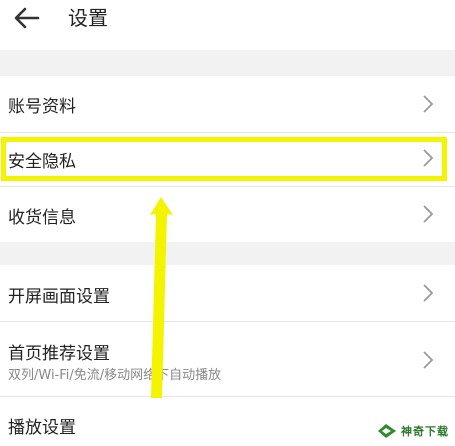 The image size is (455, 446). Describe the element at coordinates (387, 431) in the screenshot. I see `watermark-logo-icon` at that location.